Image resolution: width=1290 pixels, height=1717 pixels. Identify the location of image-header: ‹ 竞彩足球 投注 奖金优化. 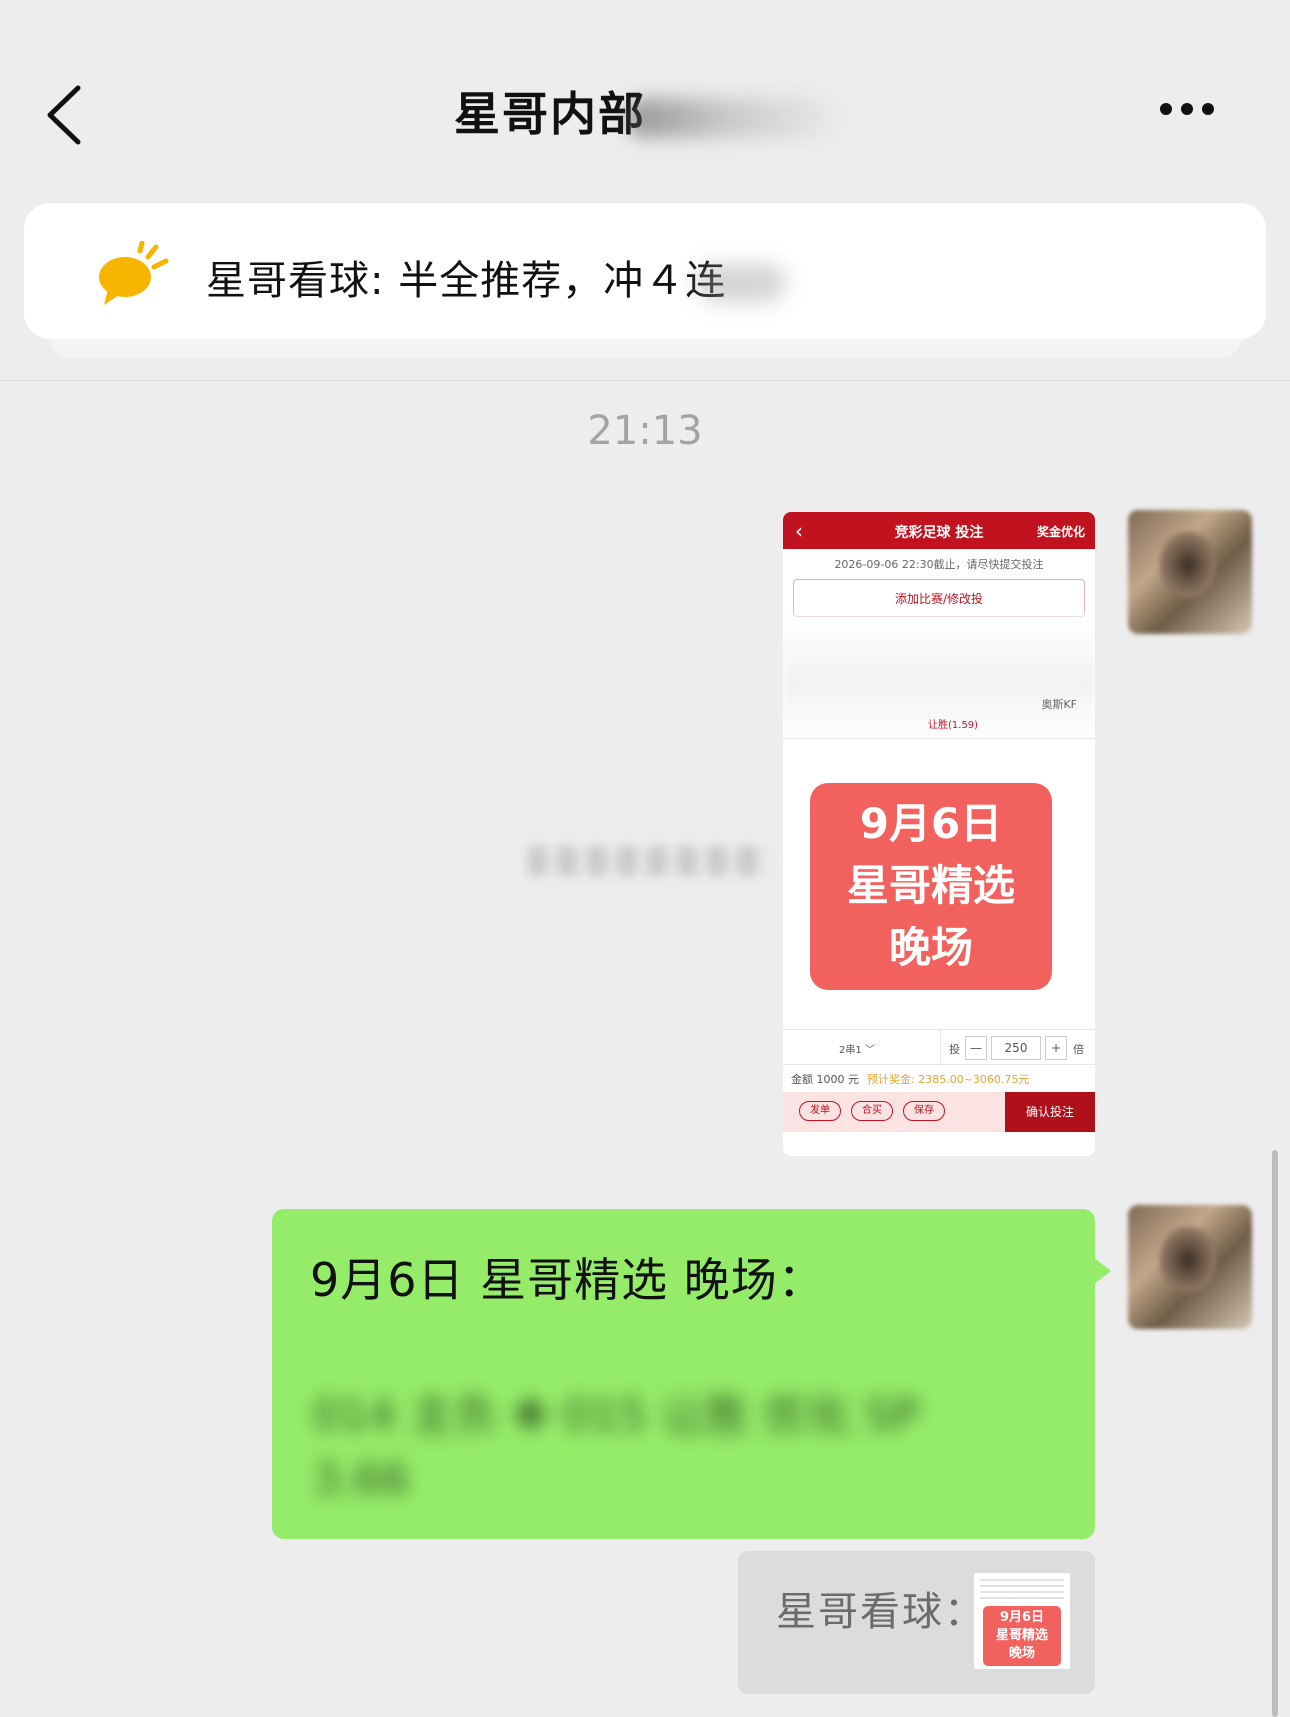
(939, 530).